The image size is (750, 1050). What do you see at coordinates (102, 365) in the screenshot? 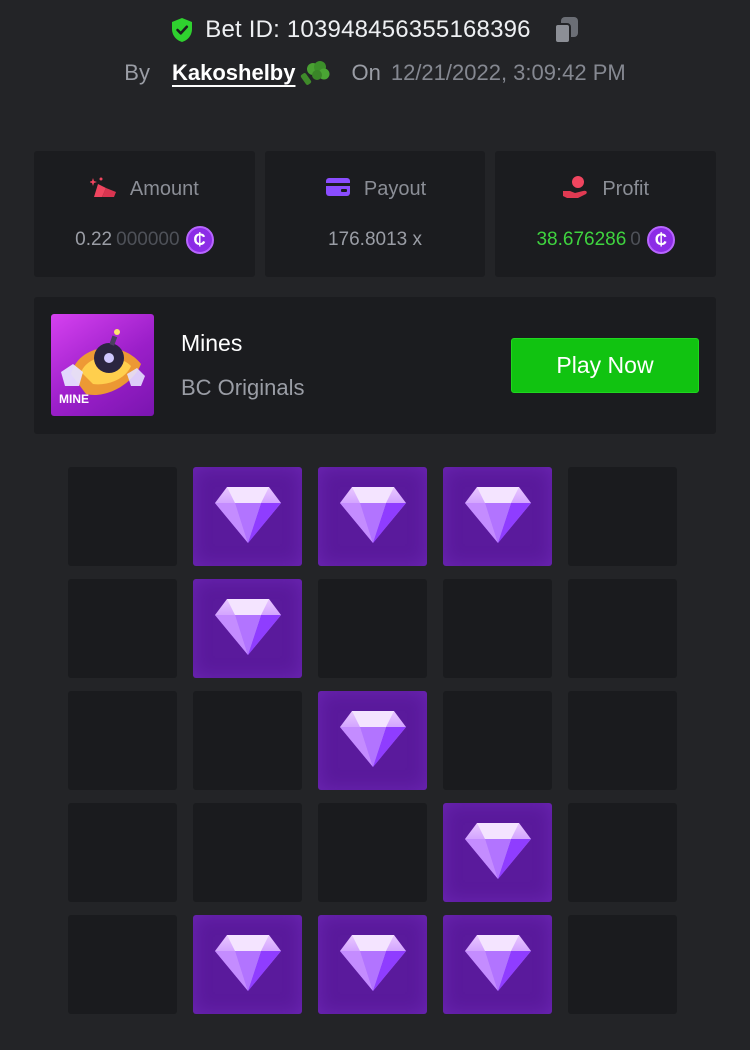
I see `mines-thumbnail: MINE` at bounding box center [102, 365].